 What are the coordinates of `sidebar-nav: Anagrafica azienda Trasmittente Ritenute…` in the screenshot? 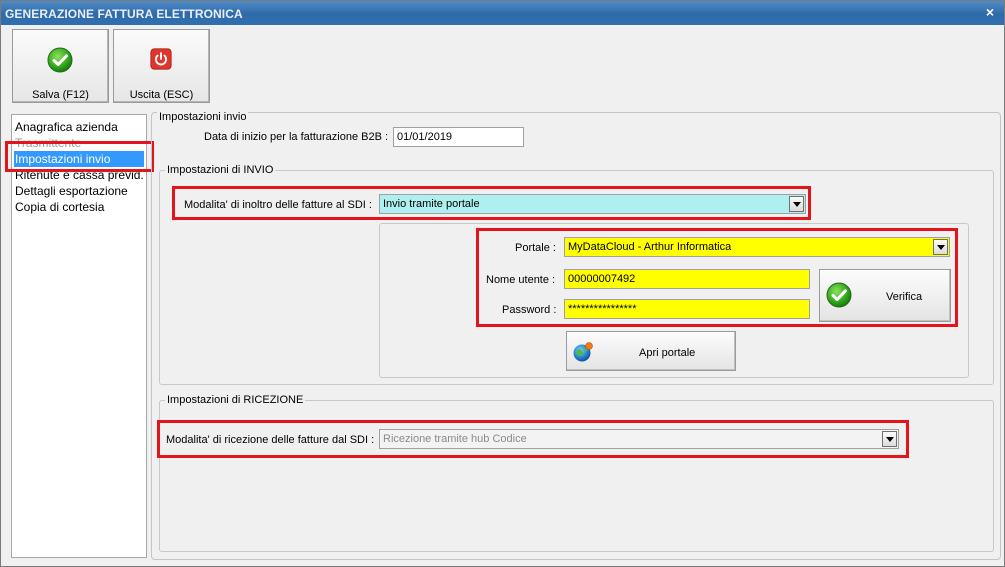 It's located at (79, 336).